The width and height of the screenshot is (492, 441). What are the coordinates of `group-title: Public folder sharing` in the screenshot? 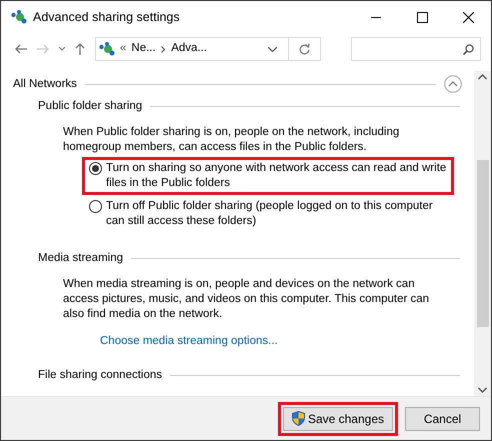 It's located at (90, 106).